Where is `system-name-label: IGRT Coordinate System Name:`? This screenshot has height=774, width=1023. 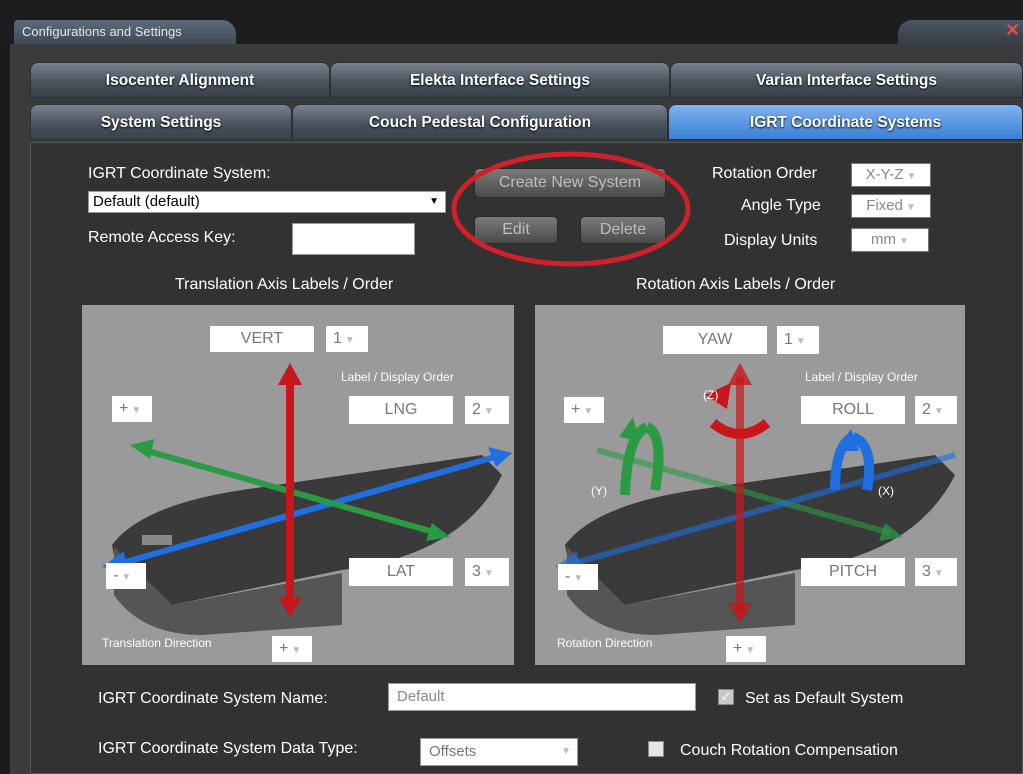 system-name-label: IGRT Coordinate System Name: is located at coordinates (213, 698).